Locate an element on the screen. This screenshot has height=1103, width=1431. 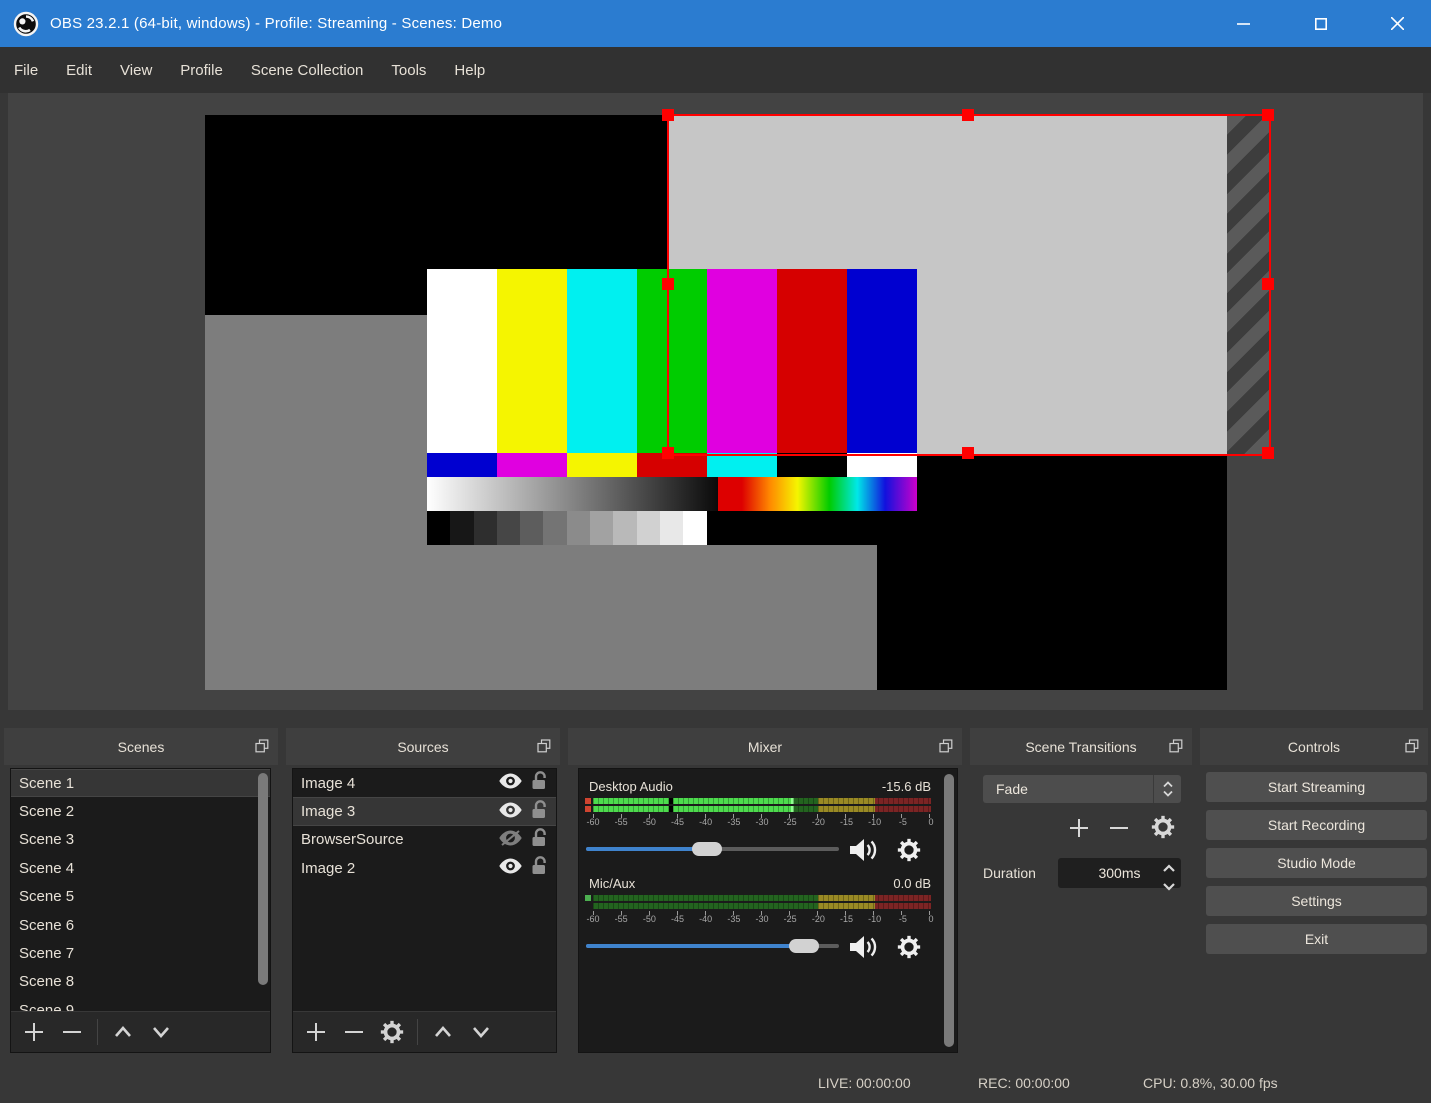
scene-item-3: Scene 3 is located at coordinates (140, 840).